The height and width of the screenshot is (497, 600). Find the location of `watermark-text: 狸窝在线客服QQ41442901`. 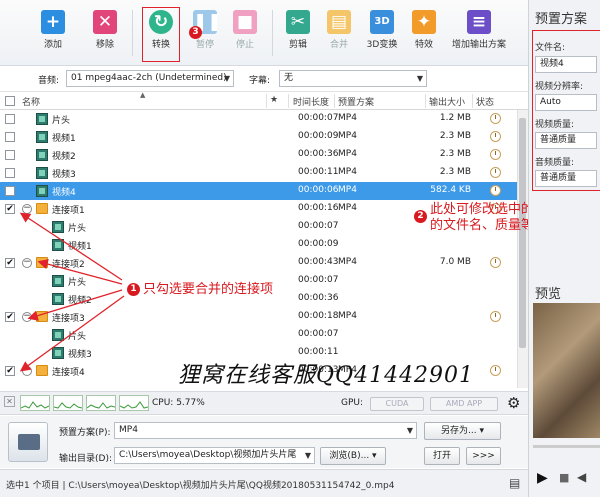

watermark-text: 狸窝在线客服QQ41442901 is located at coordinates (326, 375).